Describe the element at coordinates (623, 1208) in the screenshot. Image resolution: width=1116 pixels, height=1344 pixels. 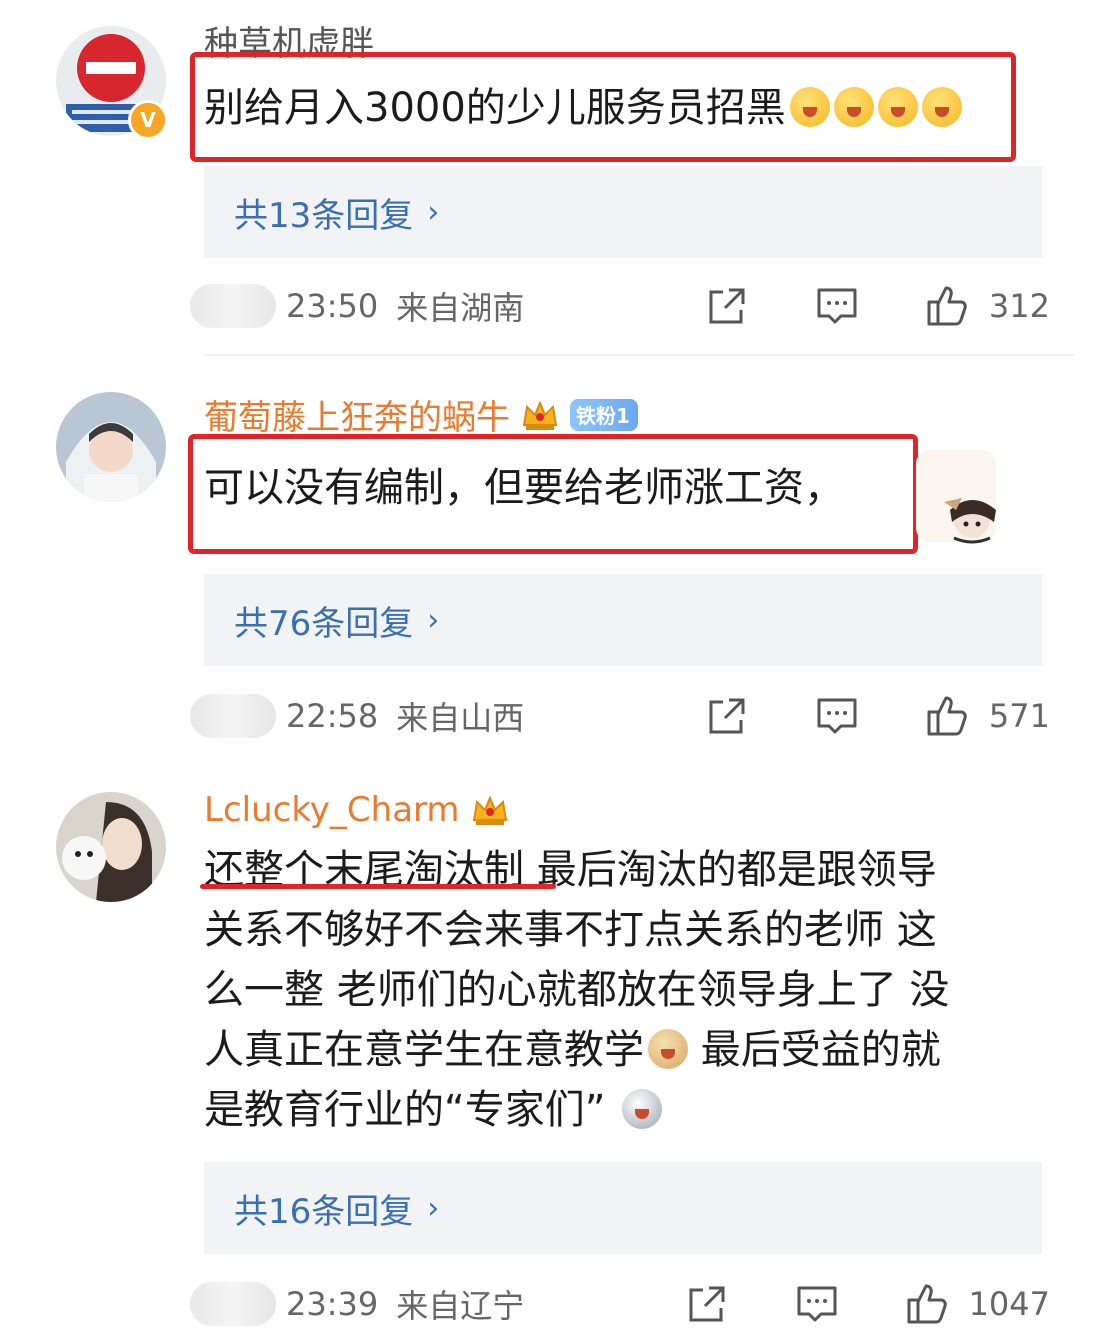
I see `view-replies-button: 共16条回复 ›` at that location.